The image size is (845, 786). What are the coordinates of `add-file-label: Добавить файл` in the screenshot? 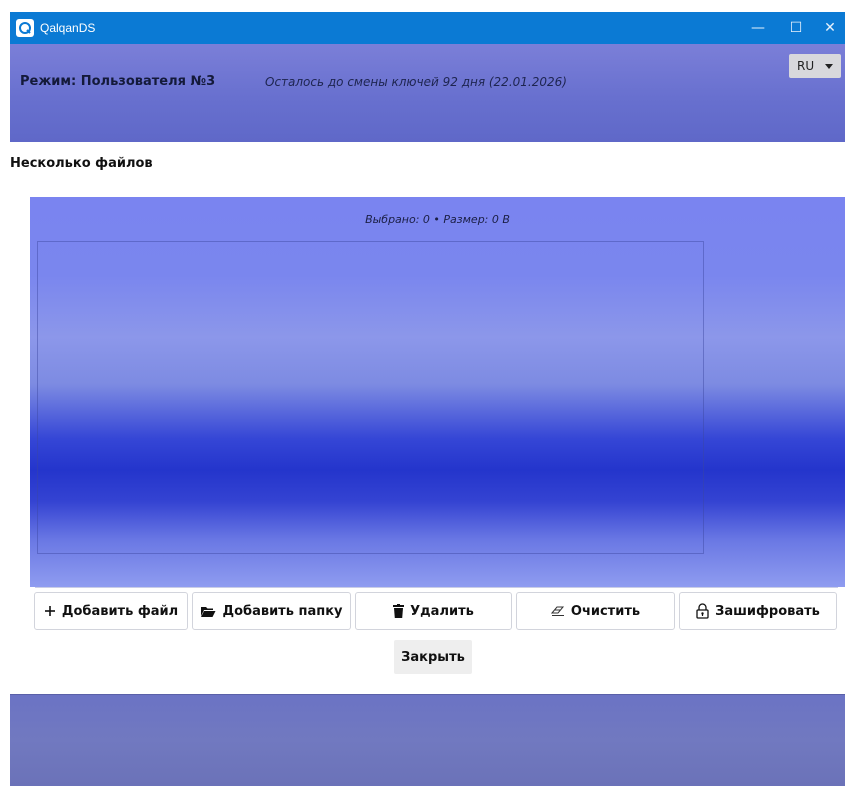 It's located at (120, 611).